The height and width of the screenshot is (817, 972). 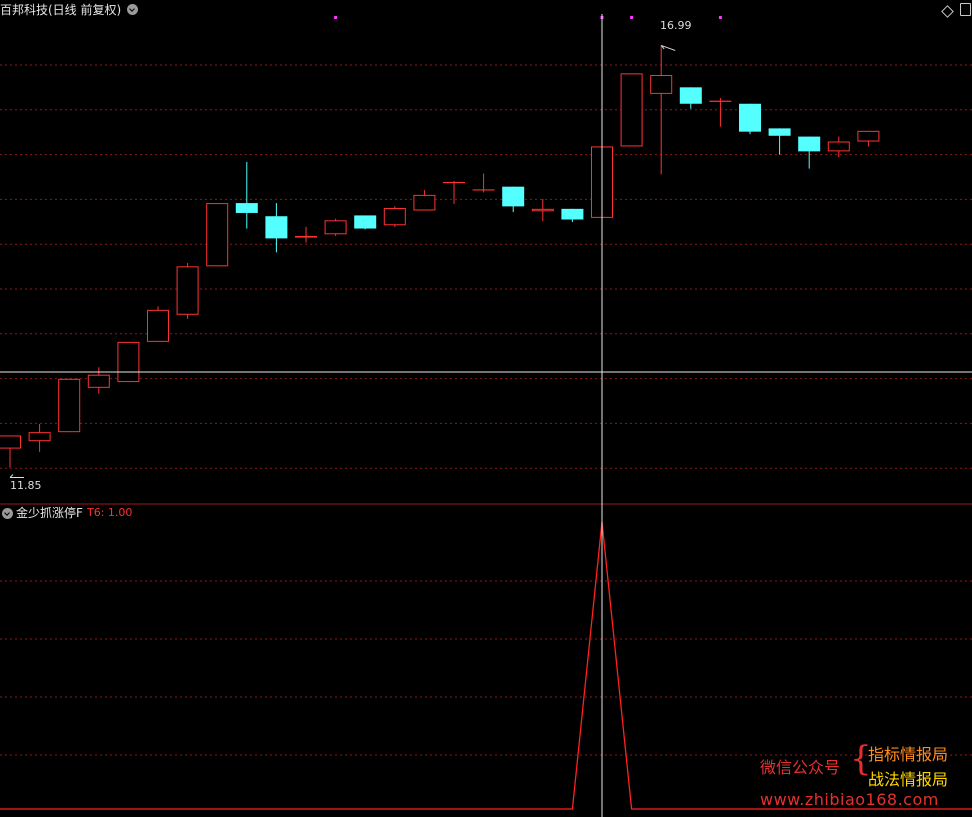 I want to click on window-icon, so click(x=965, y=9).